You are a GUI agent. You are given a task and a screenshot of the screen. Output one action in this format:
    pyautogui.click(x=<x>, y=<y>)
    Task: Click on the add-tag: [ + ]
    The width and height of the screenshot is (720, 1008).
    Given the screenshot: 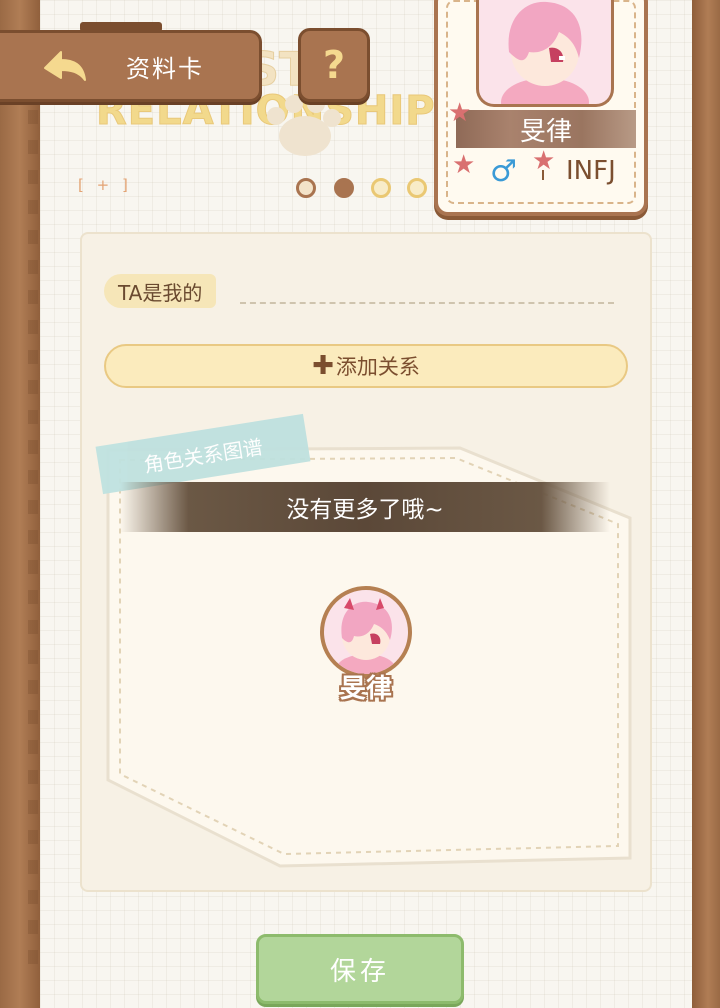 What is the action you would take?
    pyautogui.click(x=105, y=185)
    